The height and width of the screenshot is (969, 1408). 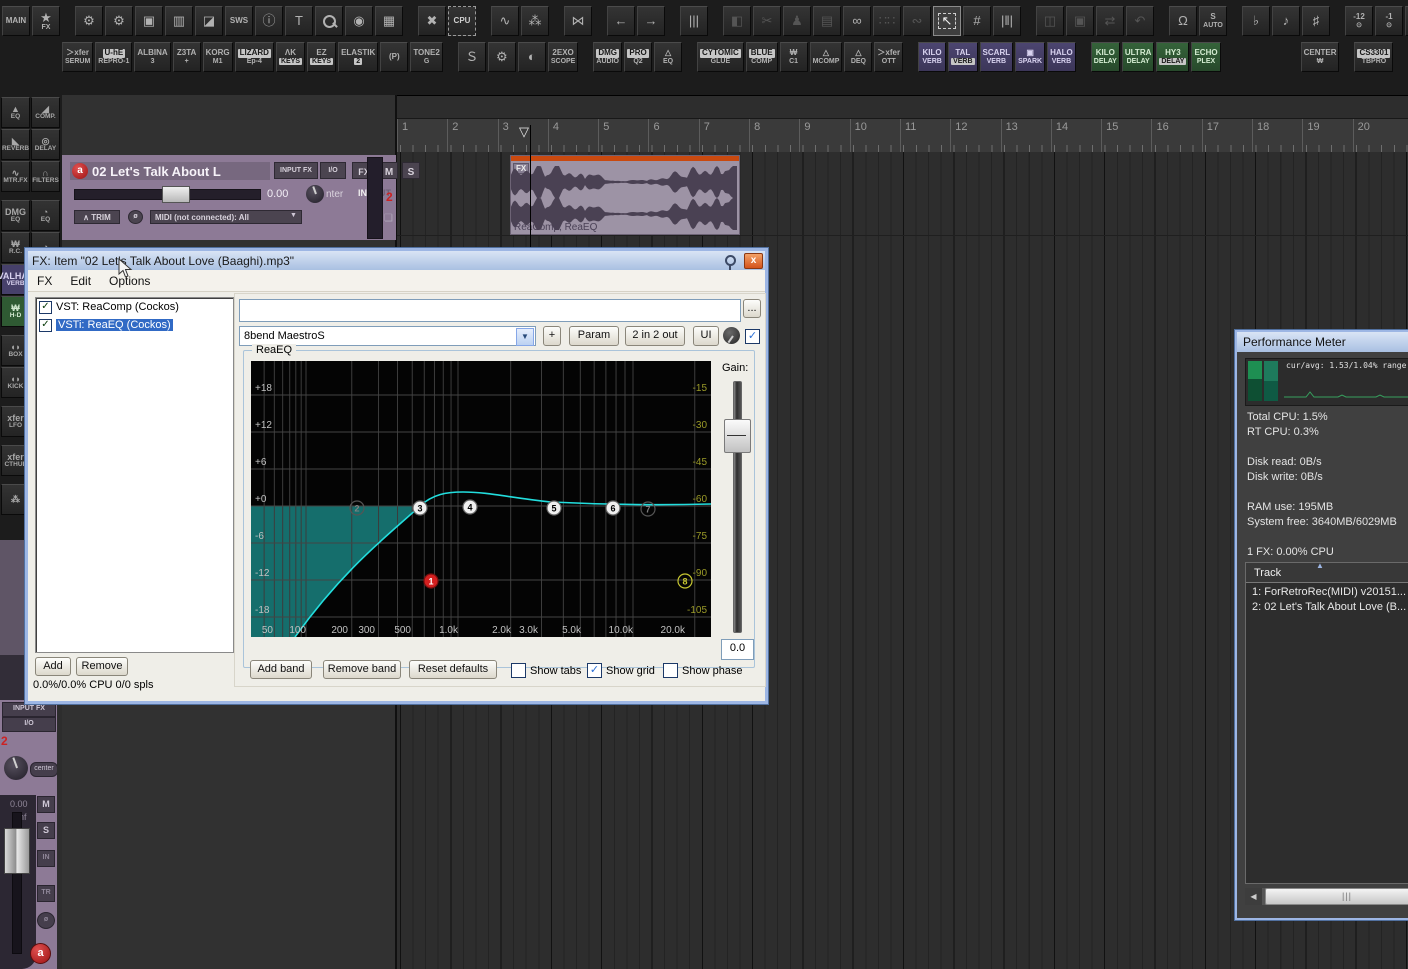 I want to click on pan-knob, so click(x=315, y=194).